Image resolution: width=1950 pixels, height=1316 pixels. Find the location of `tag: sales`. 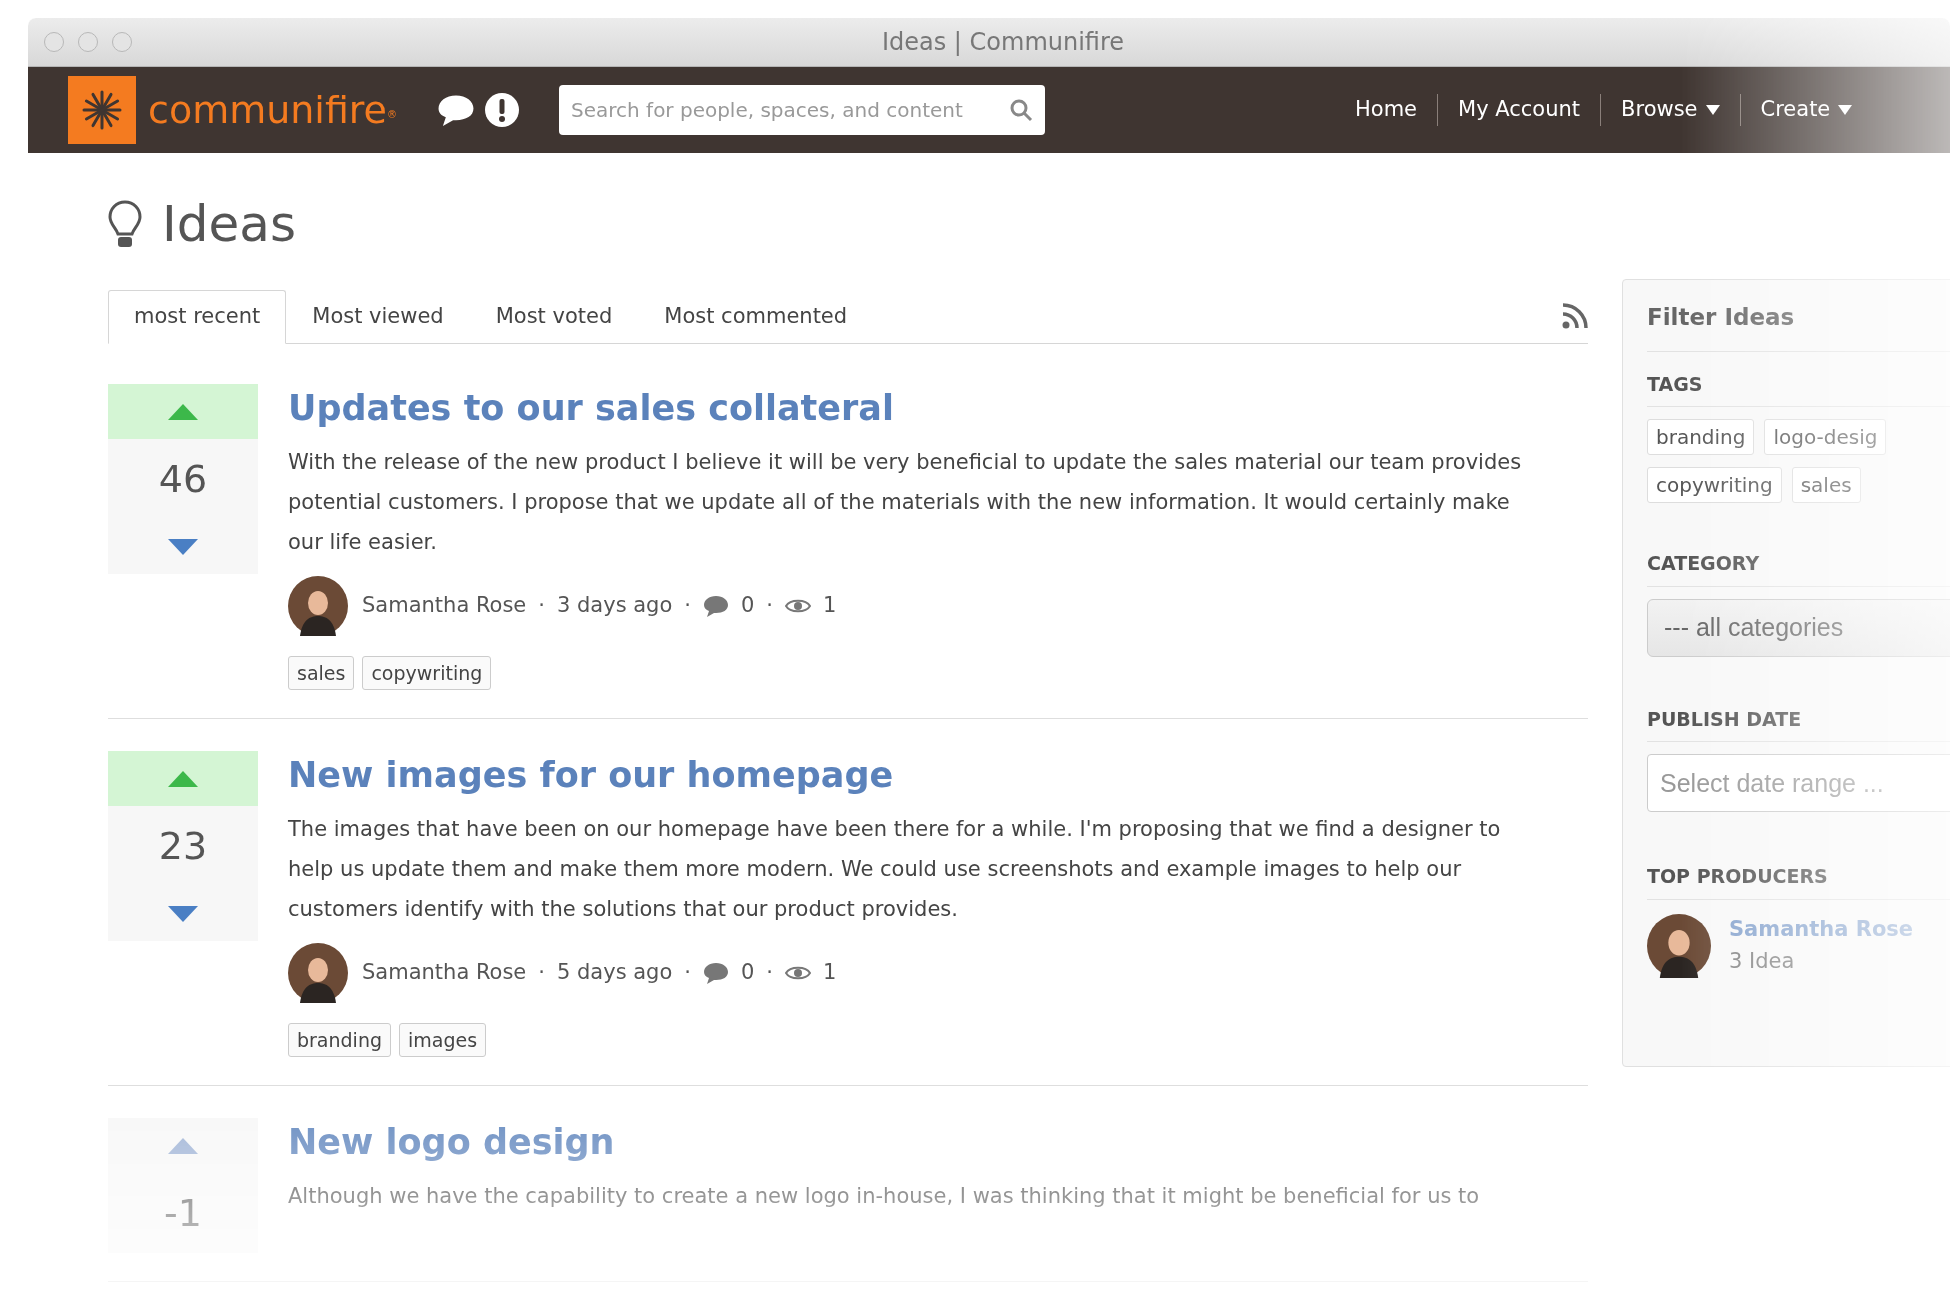

tag: sales is located at coordinates (321, 672).